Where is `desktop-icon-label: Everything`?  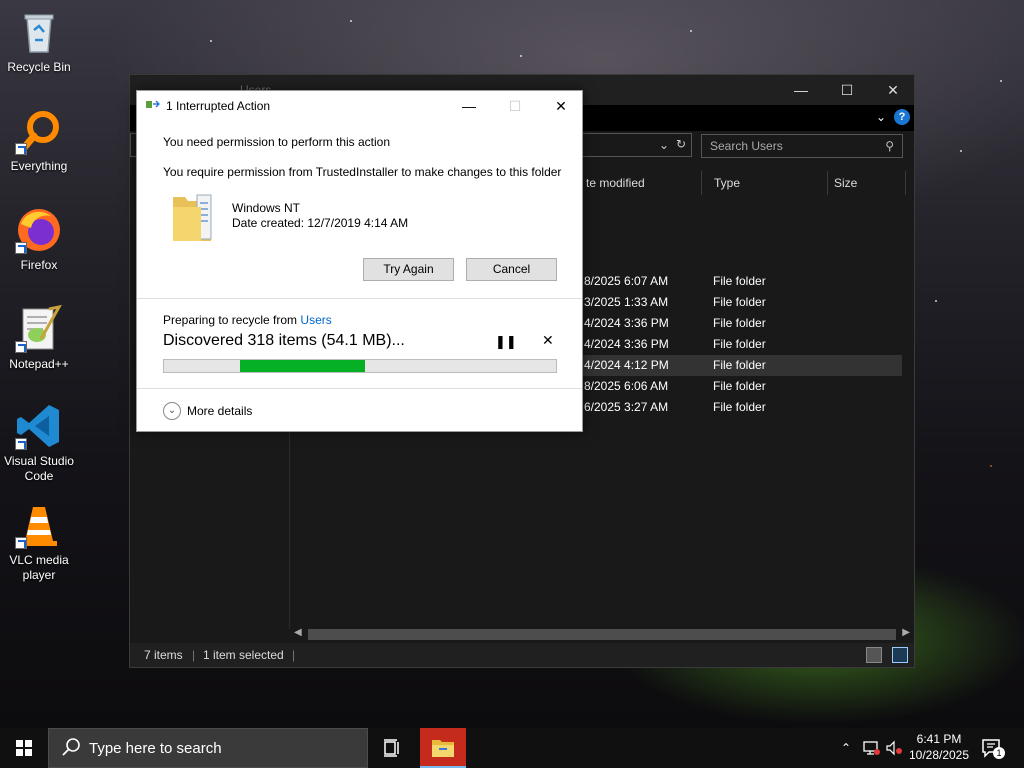
desktop-icon-label: Everything is located at coordinates (39, 166).